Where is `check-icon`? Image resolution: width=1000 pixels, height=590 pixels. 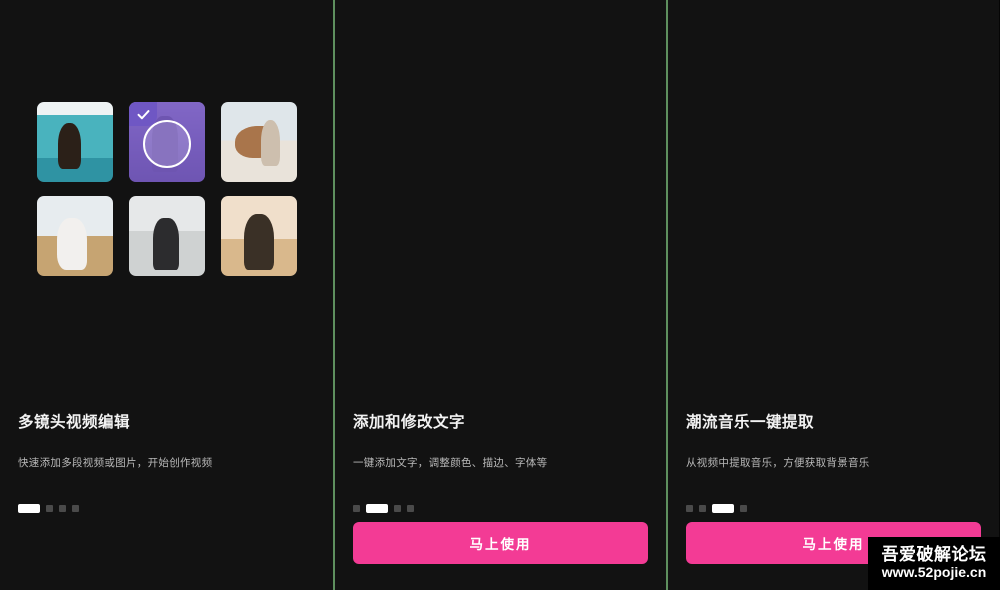
check-icon is located at coordinates (143, 114).